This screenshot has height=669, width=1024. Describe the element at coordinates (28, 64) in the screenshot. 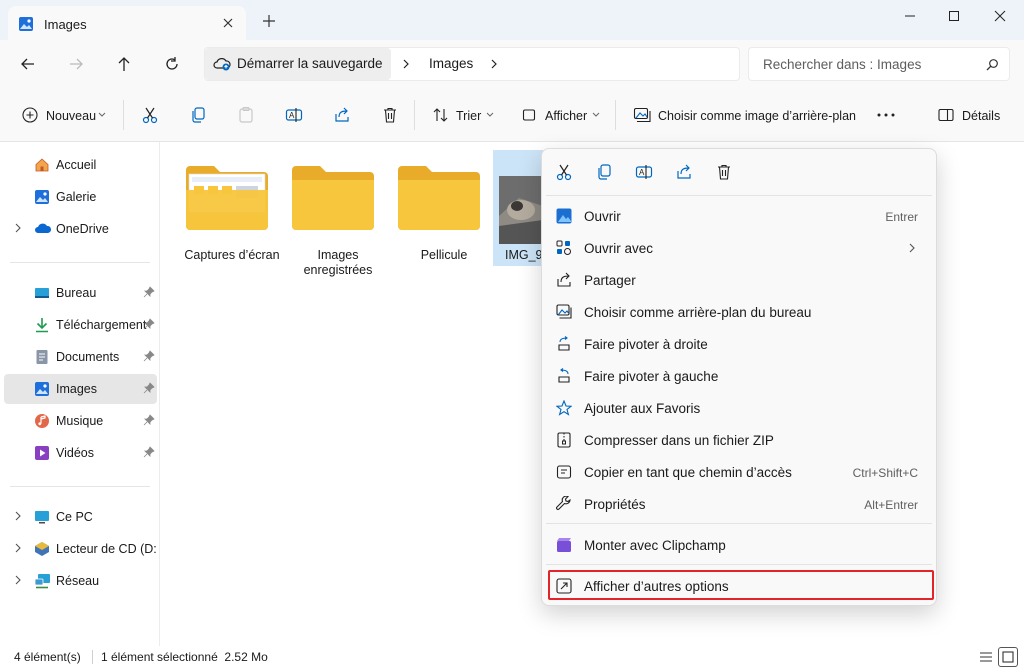

I see `back-arrow-icon` at that location.